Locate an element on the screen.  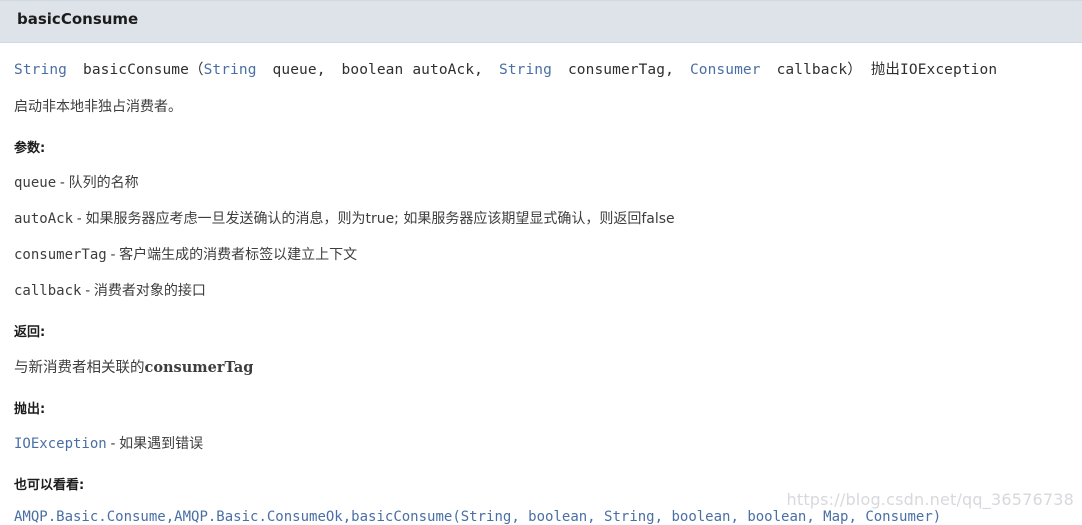
signature-param-type-1: boolean is located at coordinates (372, 70).